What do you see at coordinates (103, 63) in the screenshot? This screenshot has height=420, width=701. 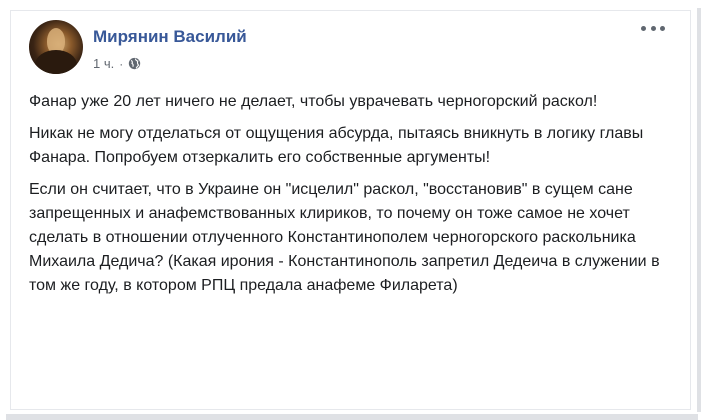 I see `post-time: 1 ч.` at bounding box center [103, 63].